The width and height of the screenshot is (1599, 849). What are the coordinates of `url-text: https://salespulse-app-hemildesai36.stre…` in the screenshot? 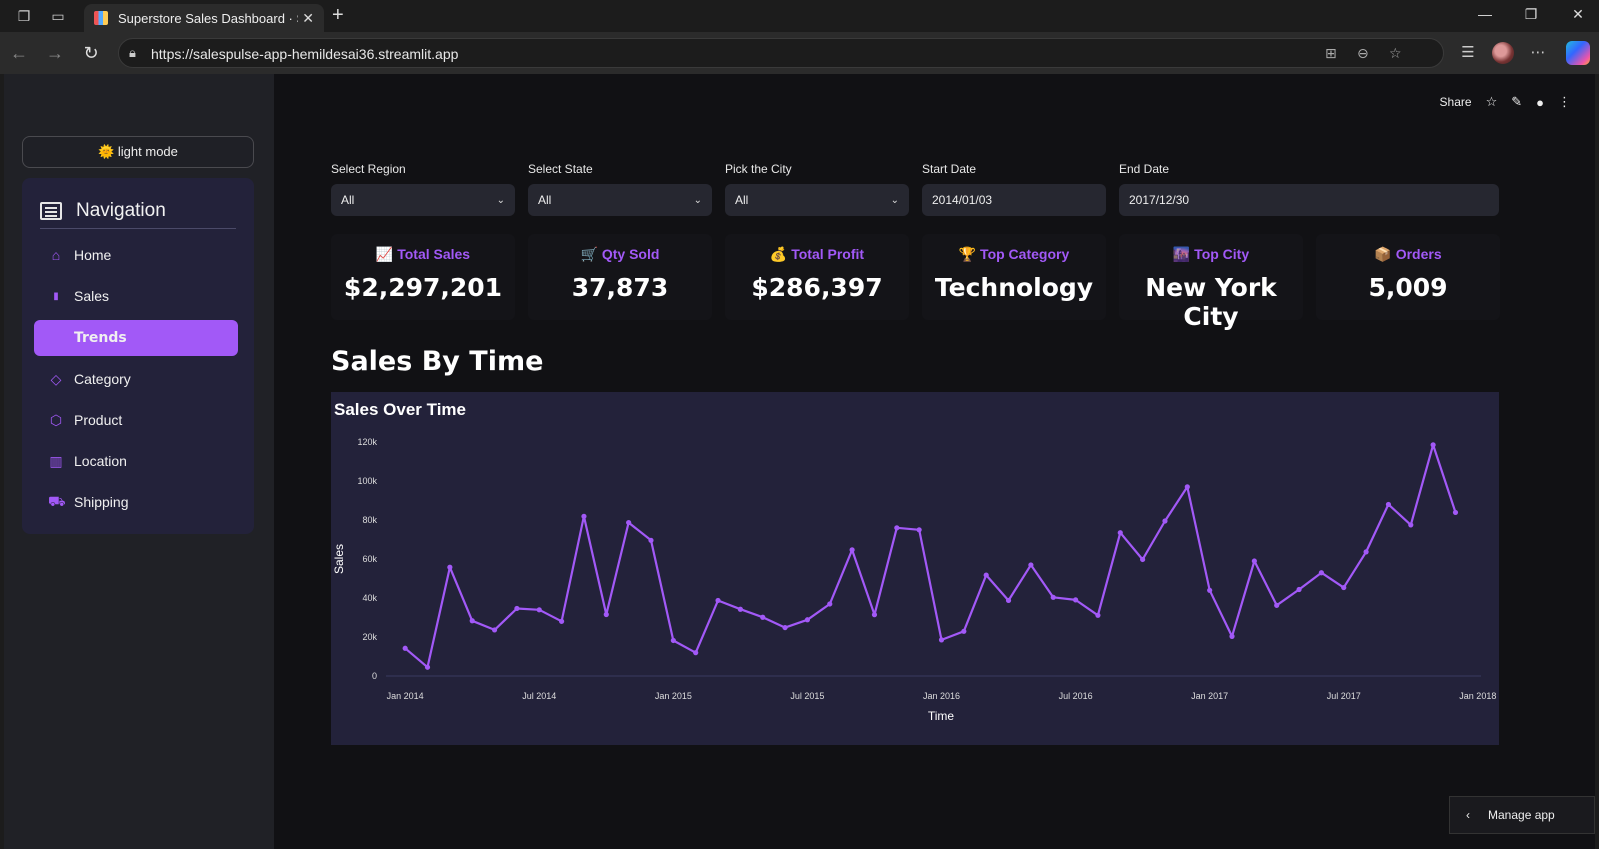 It's located at (304, 54).